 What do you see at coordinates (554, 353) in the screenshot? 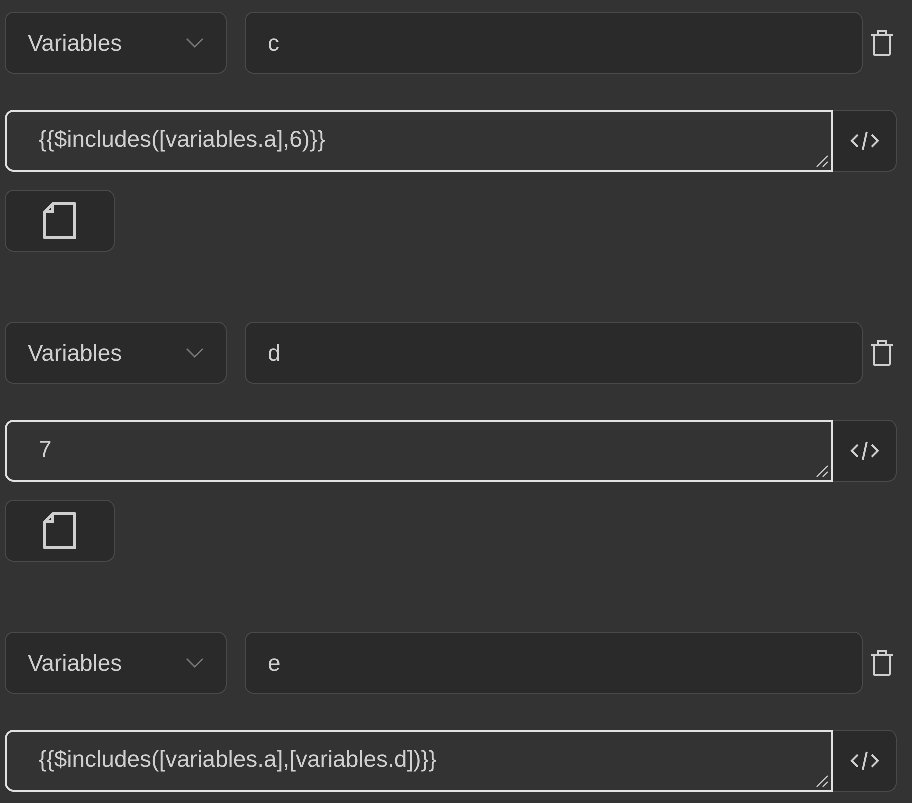
I see `name-field: d` at bounding box center [554, 353].